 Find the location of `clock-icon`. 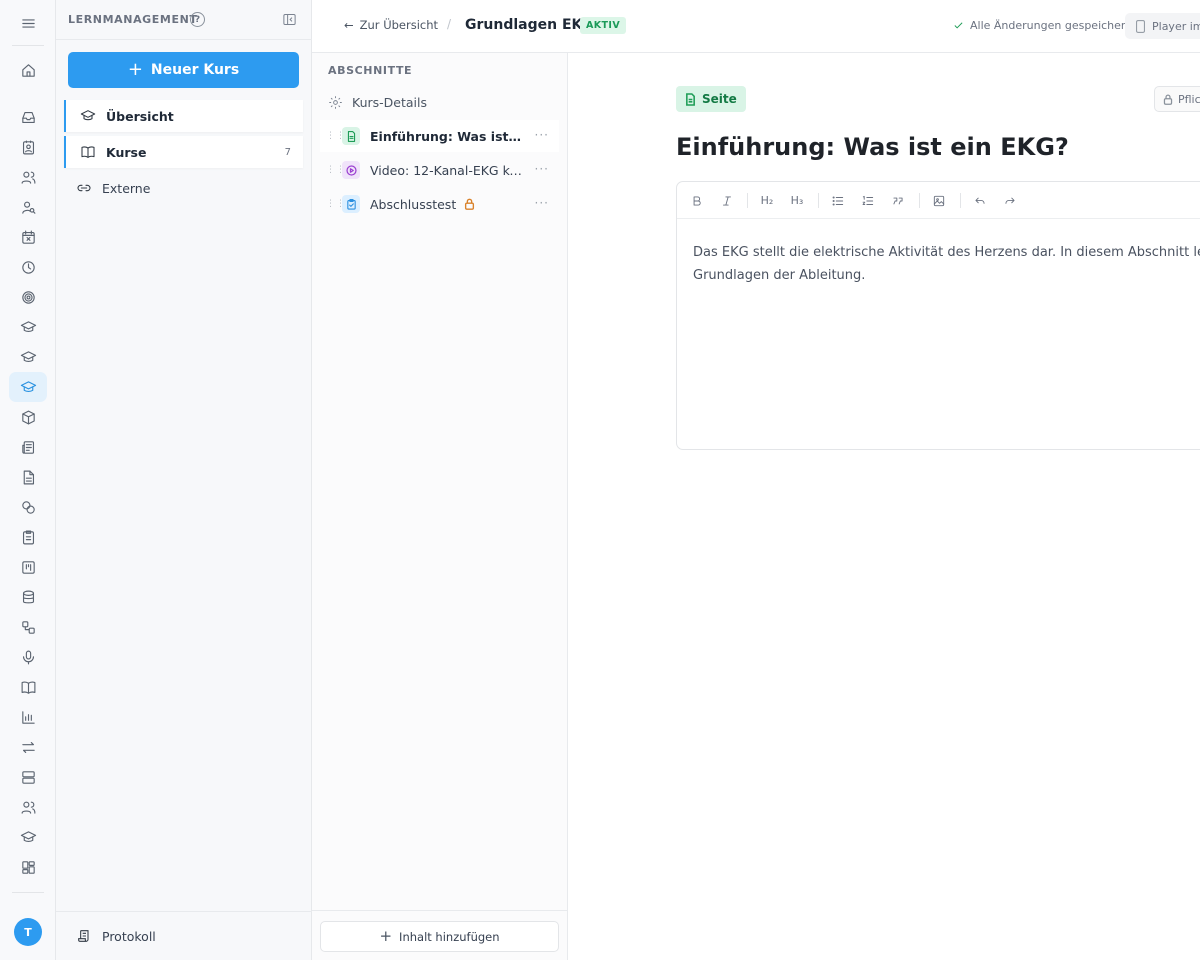

clock-icon is located at coordinates (28, 267).